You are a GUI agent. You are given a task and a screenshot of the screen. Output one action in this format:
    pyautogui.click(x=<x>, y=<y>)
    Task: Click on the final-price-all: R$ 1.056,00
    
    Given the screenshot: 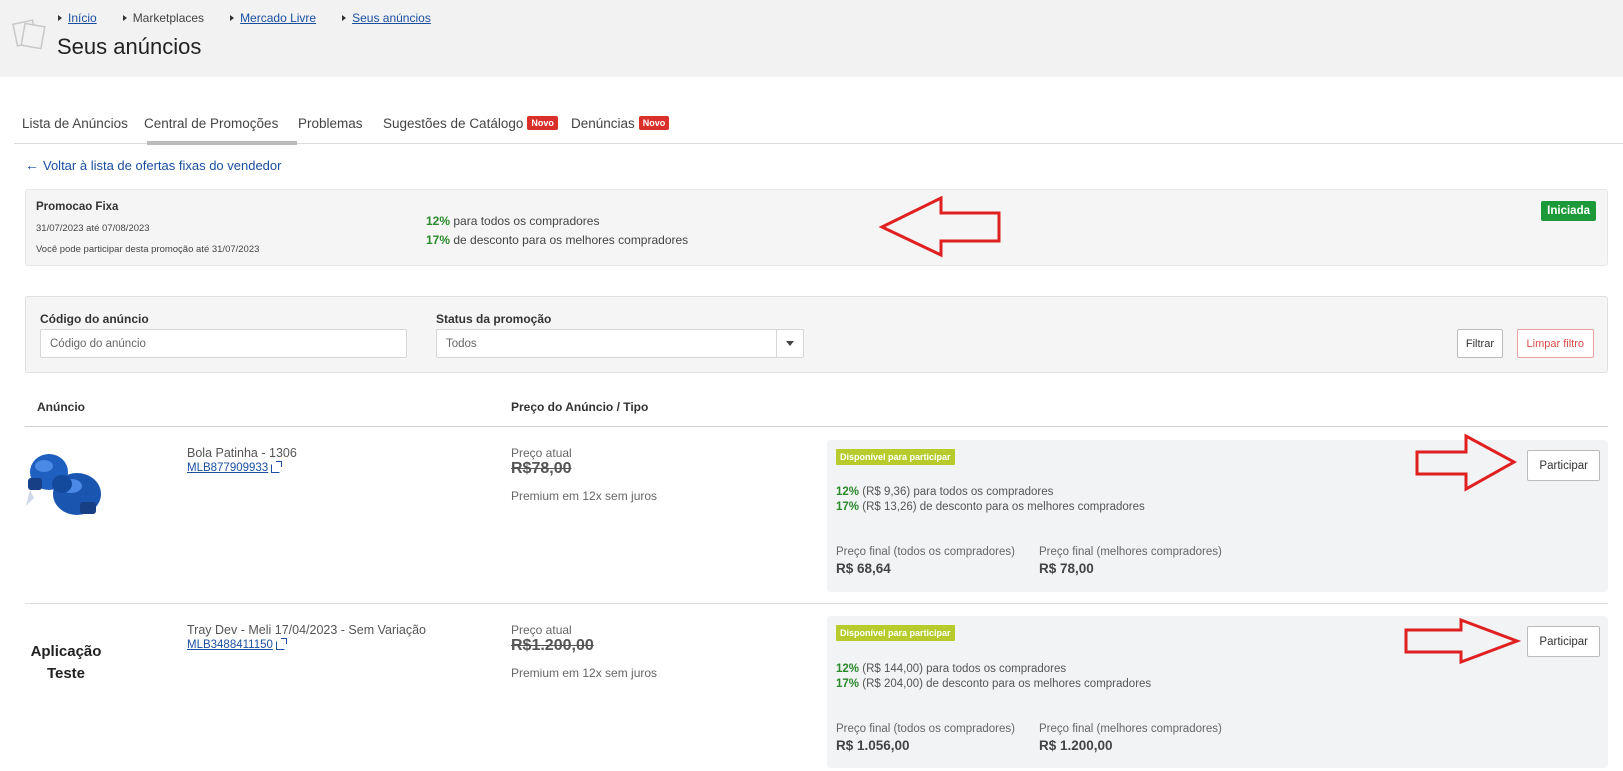 What is the action you would take?
    pyautogui.click(x=873, y=745)
    